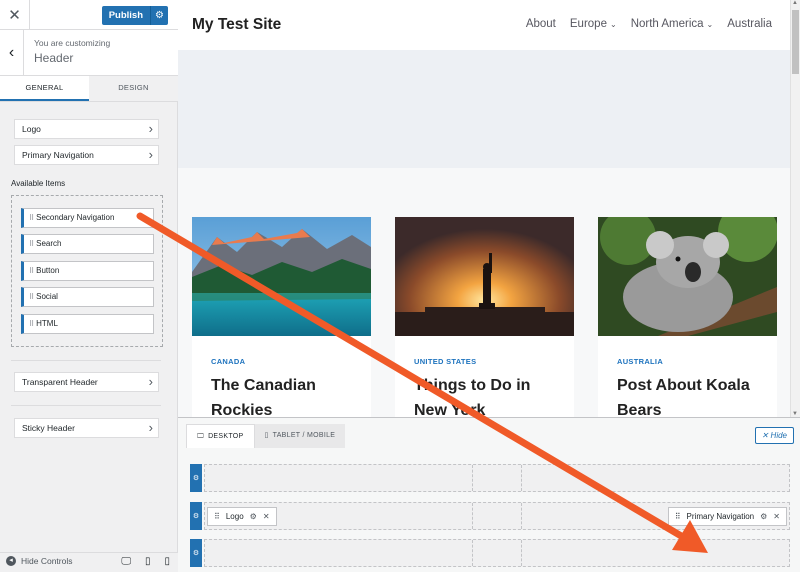 This screenshot has width=800, height=572. Describe the element at coordinates (228, 361) in the screenshot. I see `post-category: CANADA` at that location.